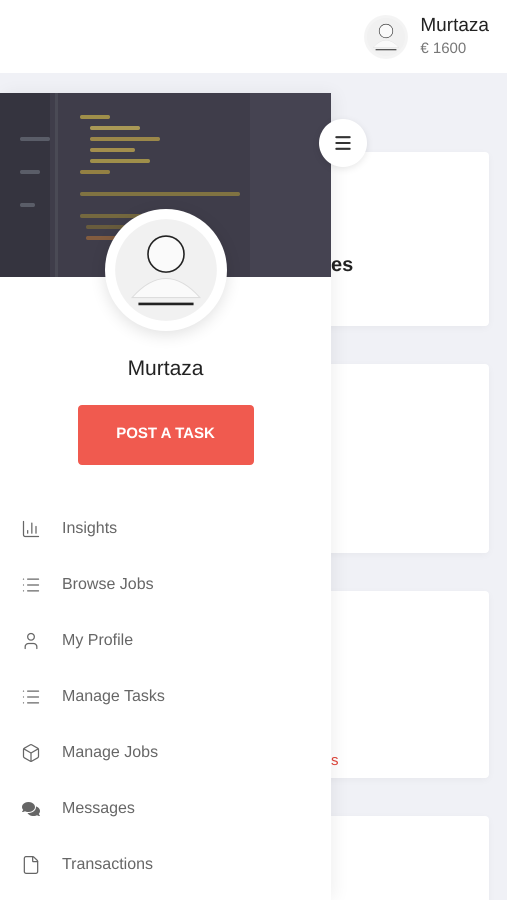  Describe the element at coordinates (165, 696) in the screenshot. I see `menu-item: Manage Tasks` at that location.